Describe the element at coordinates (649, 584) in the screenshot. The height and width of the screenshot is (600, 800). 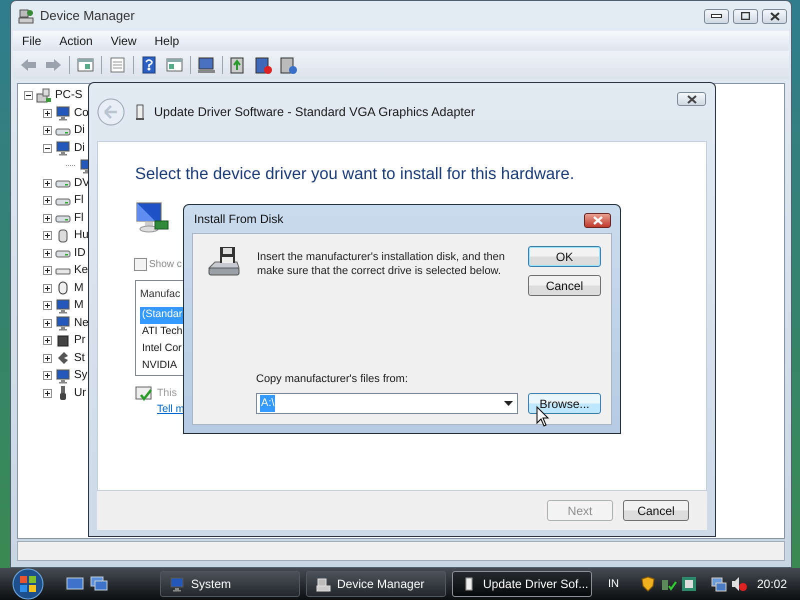
I see `shield-icon` at that location.